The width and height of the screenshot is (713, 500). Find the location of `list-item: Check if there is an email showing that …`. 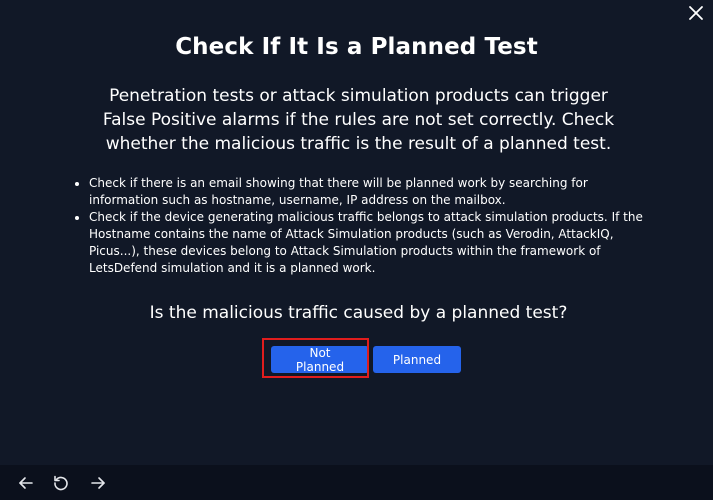

list-item: Check if there is an email showing that … is located at coordinates (369, 192).